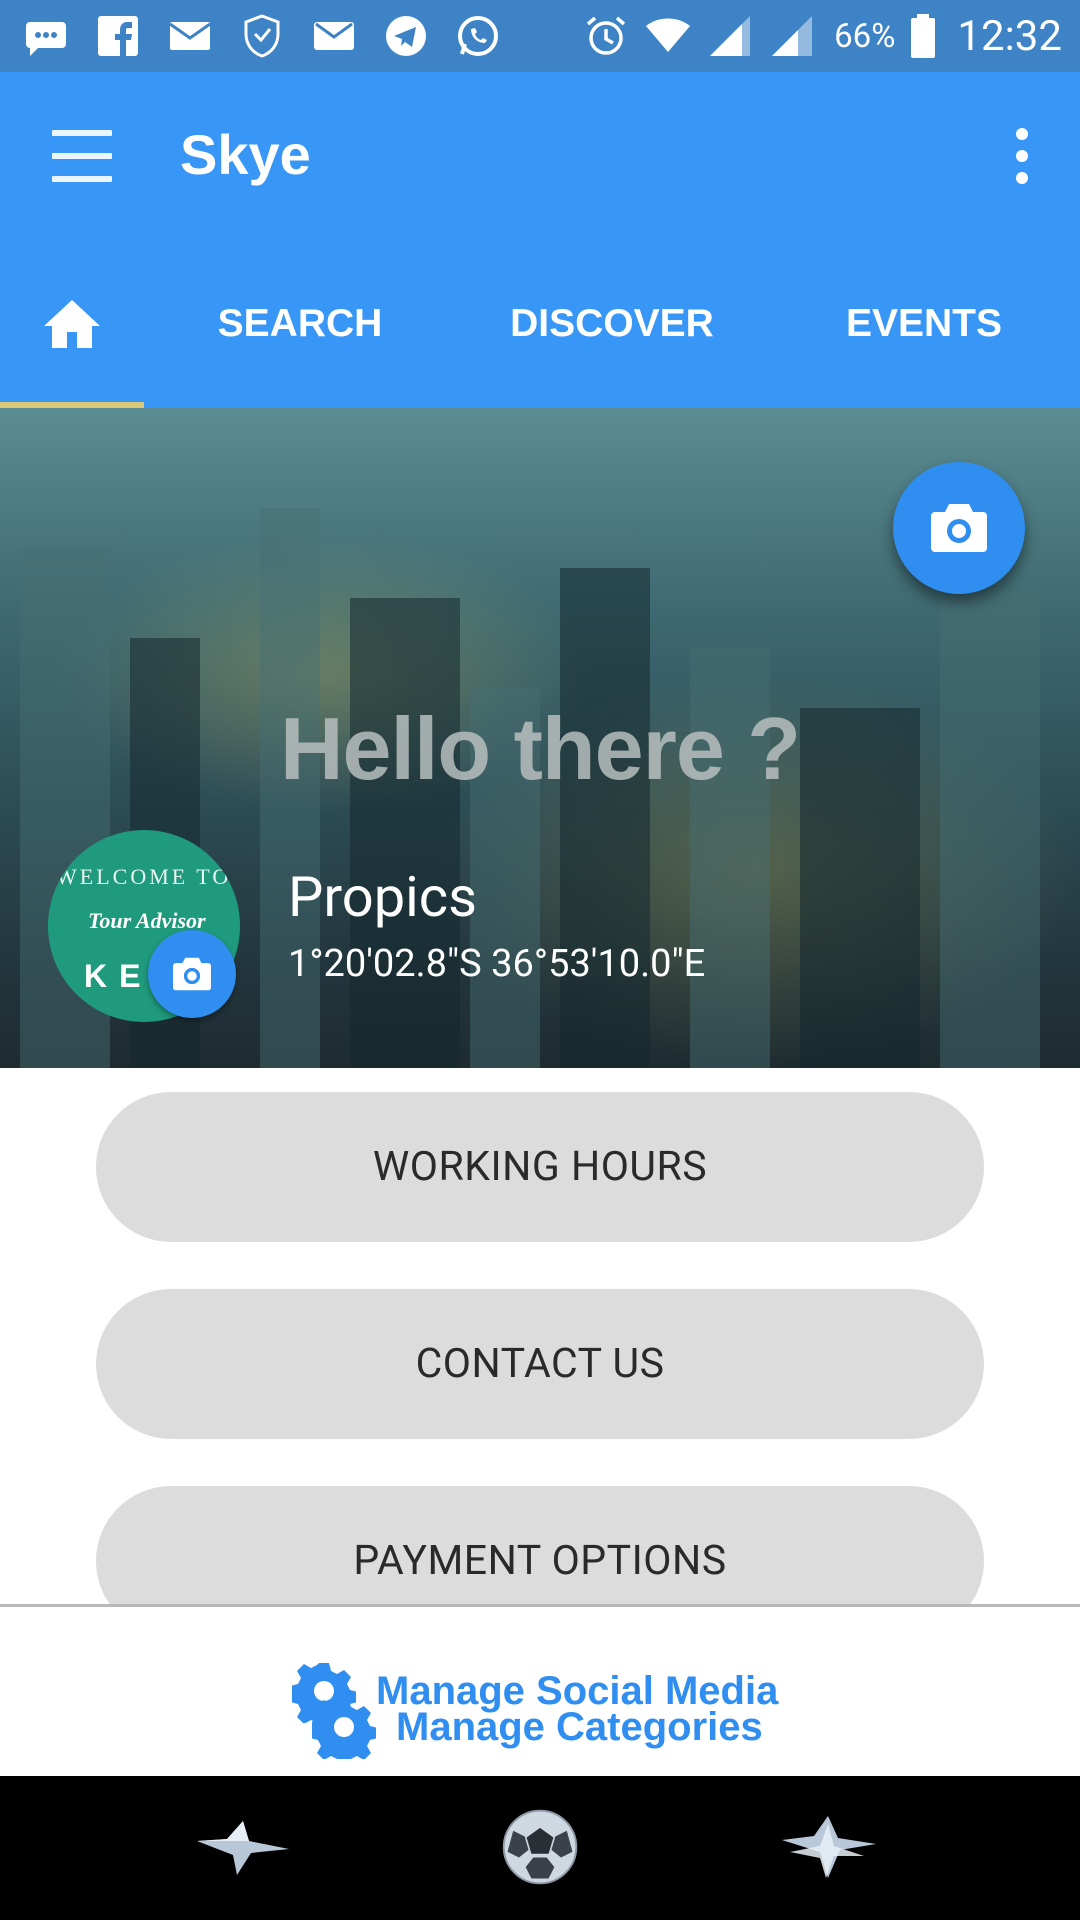 This screenshot has height=1920, width=1080. What do you see at coordinates (540, 1692) in the screenshot?
I see `manage-panel: Manage Social Media Manage Categories` at bounding box center [540, 1692].